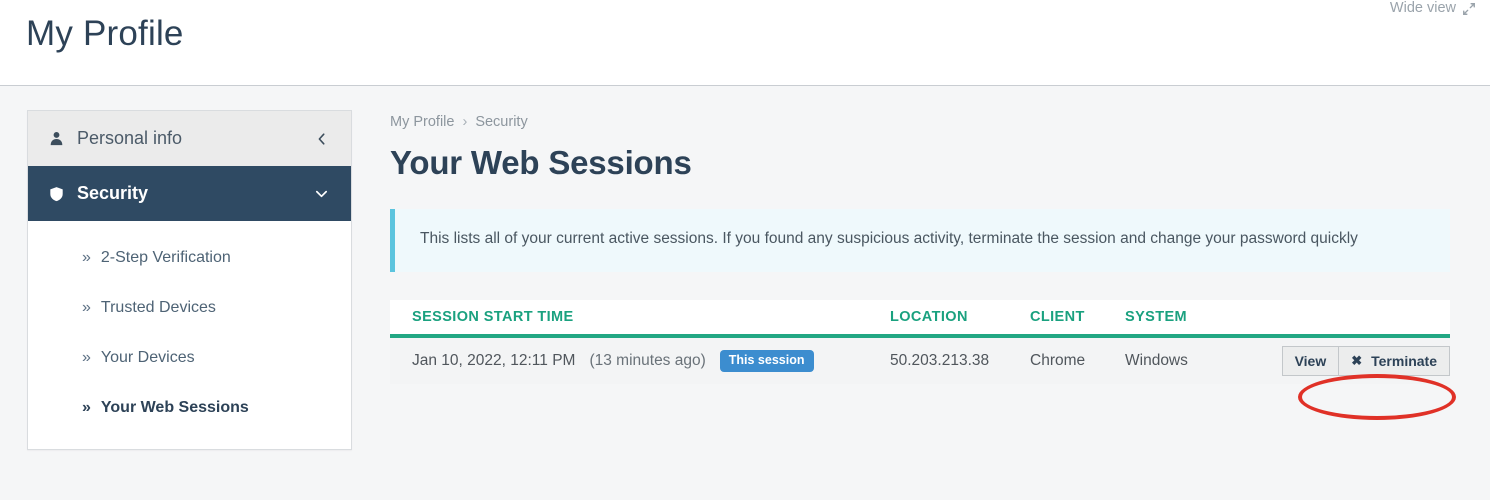  What do you see at coordinates (60, 194) in the screenshot?
I see `shield-icon` at bounding box center [60, 194].